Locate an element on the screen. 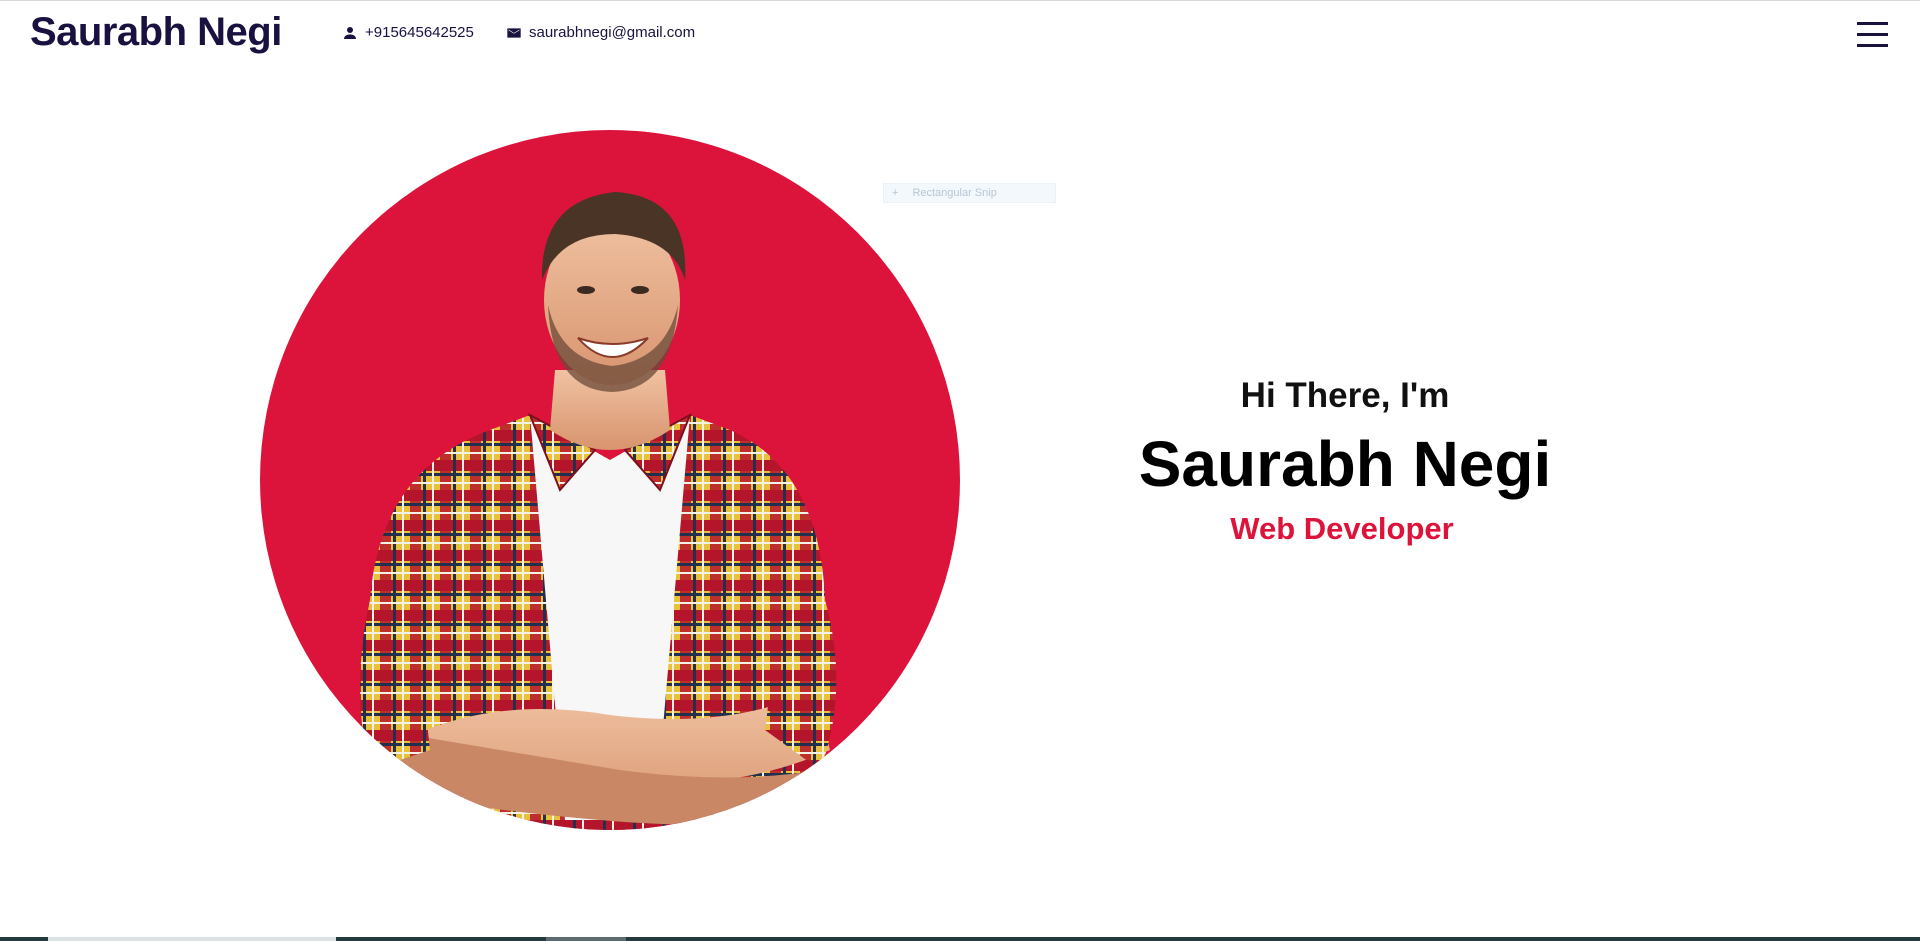 This screenshot has width=1920, height=941. site-logo: Saurabh Negi is located at coordinates (156, 32).